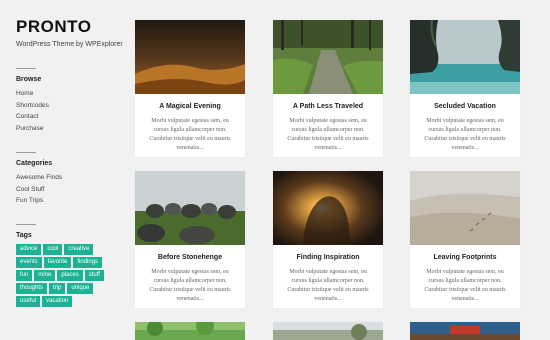  I want to click on tag-events: events, so click(29, 262).